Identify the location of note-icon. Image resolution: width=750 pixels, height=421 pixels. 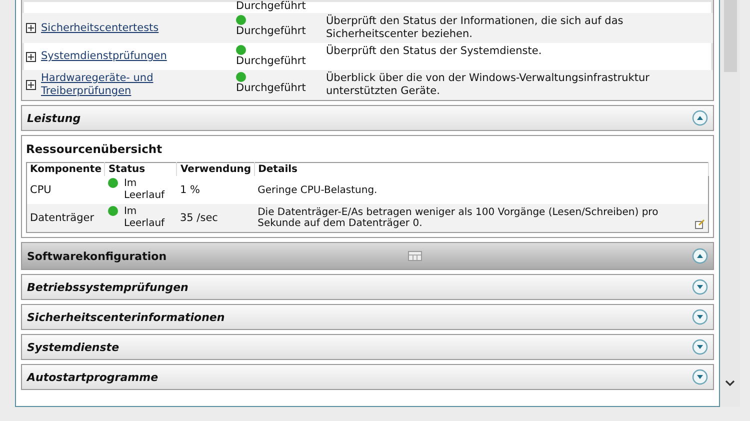
(700, 224).